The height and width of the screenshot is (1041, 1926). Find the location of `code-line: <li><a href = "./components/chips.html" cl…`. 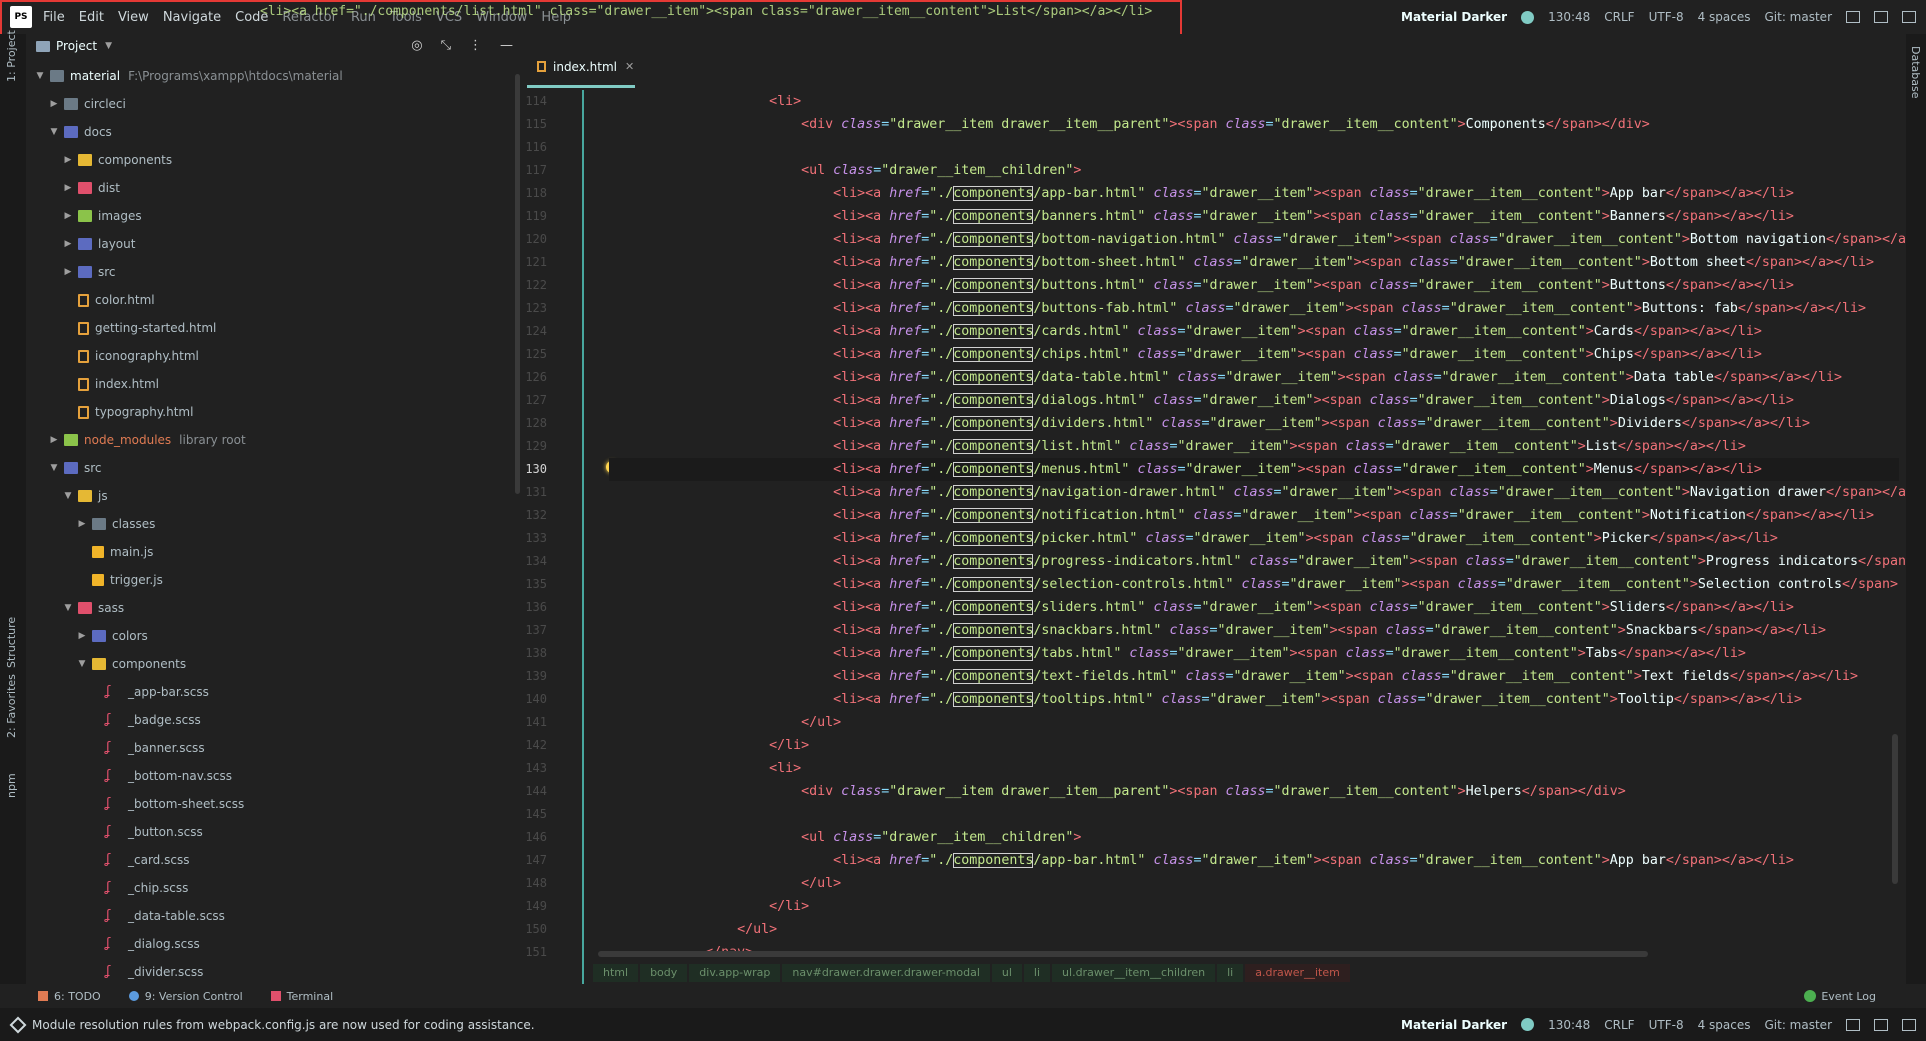

code-line: <li><a href = "./components/chips.html" cl… is located at coordinates (1254, 354).